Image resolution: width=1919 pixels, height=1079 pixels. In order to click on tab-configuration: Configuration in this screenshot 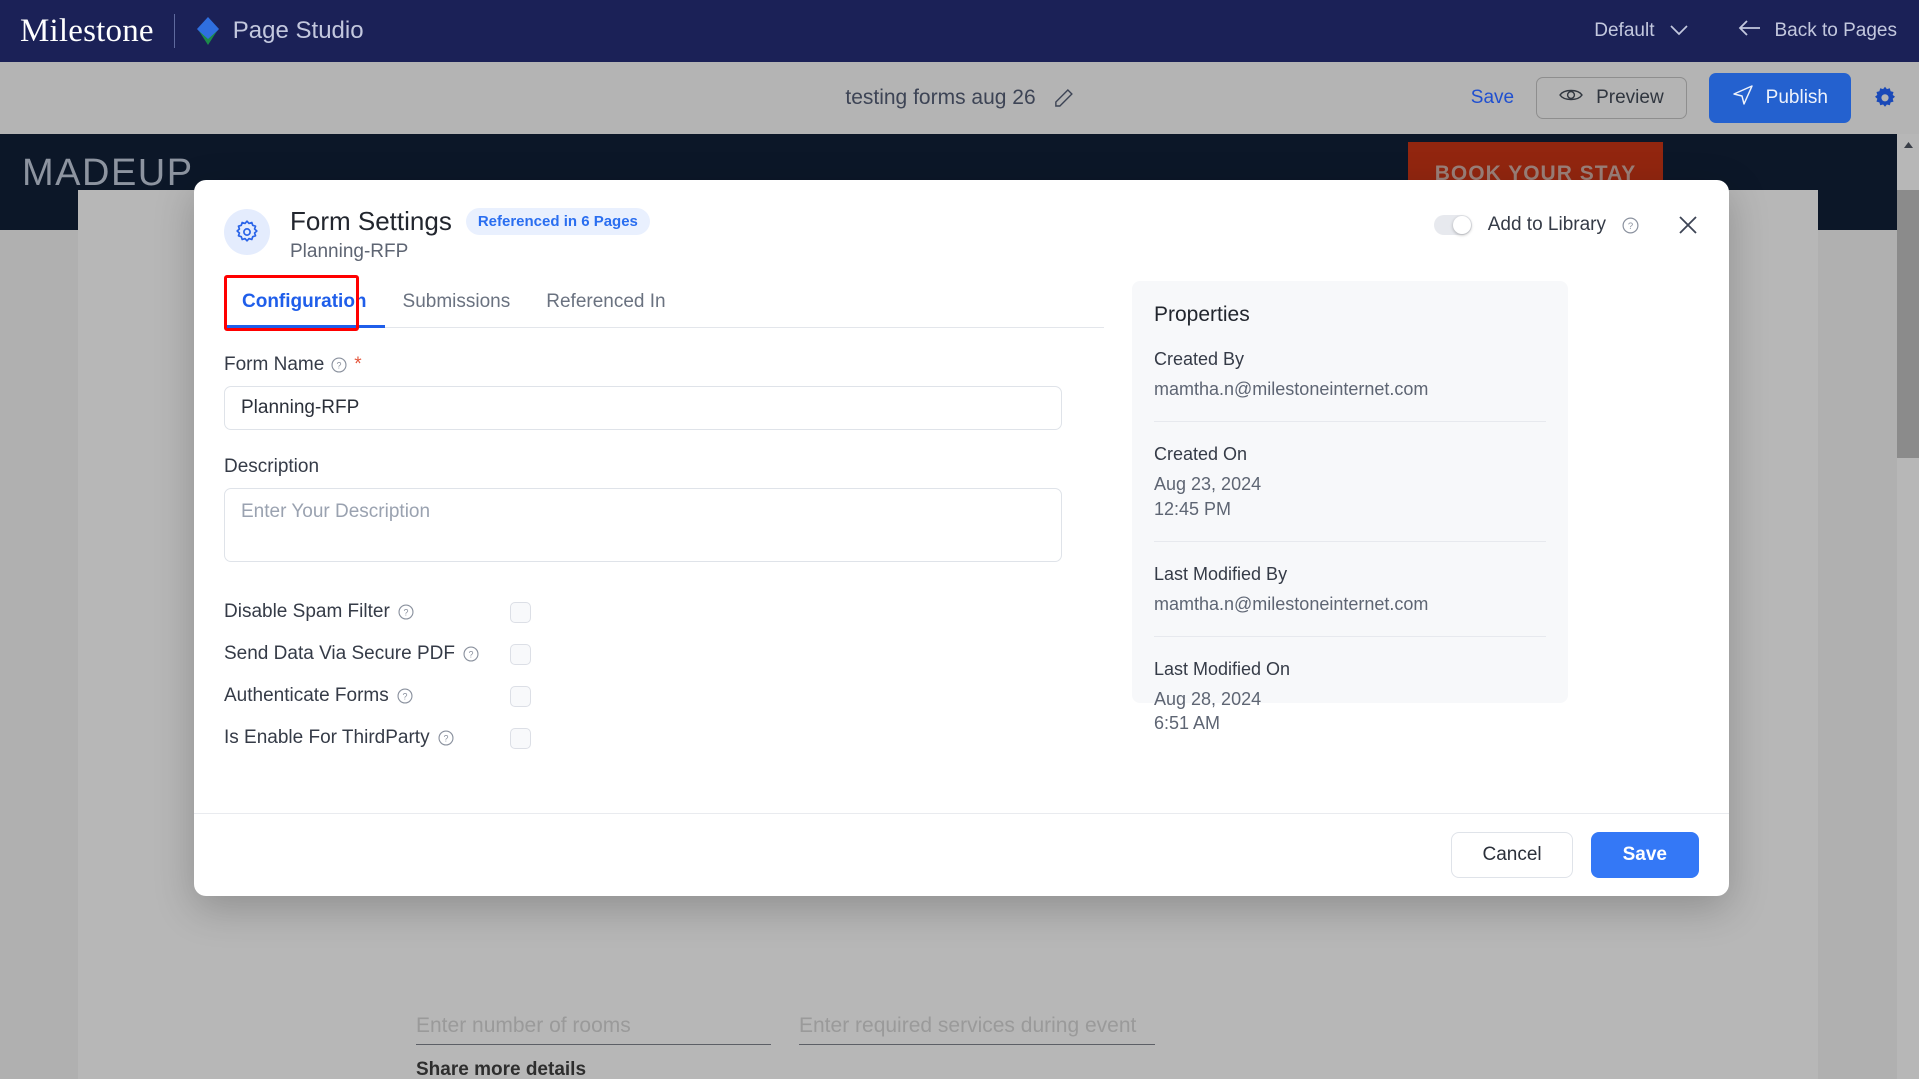, I will do `click(304, 304)`.